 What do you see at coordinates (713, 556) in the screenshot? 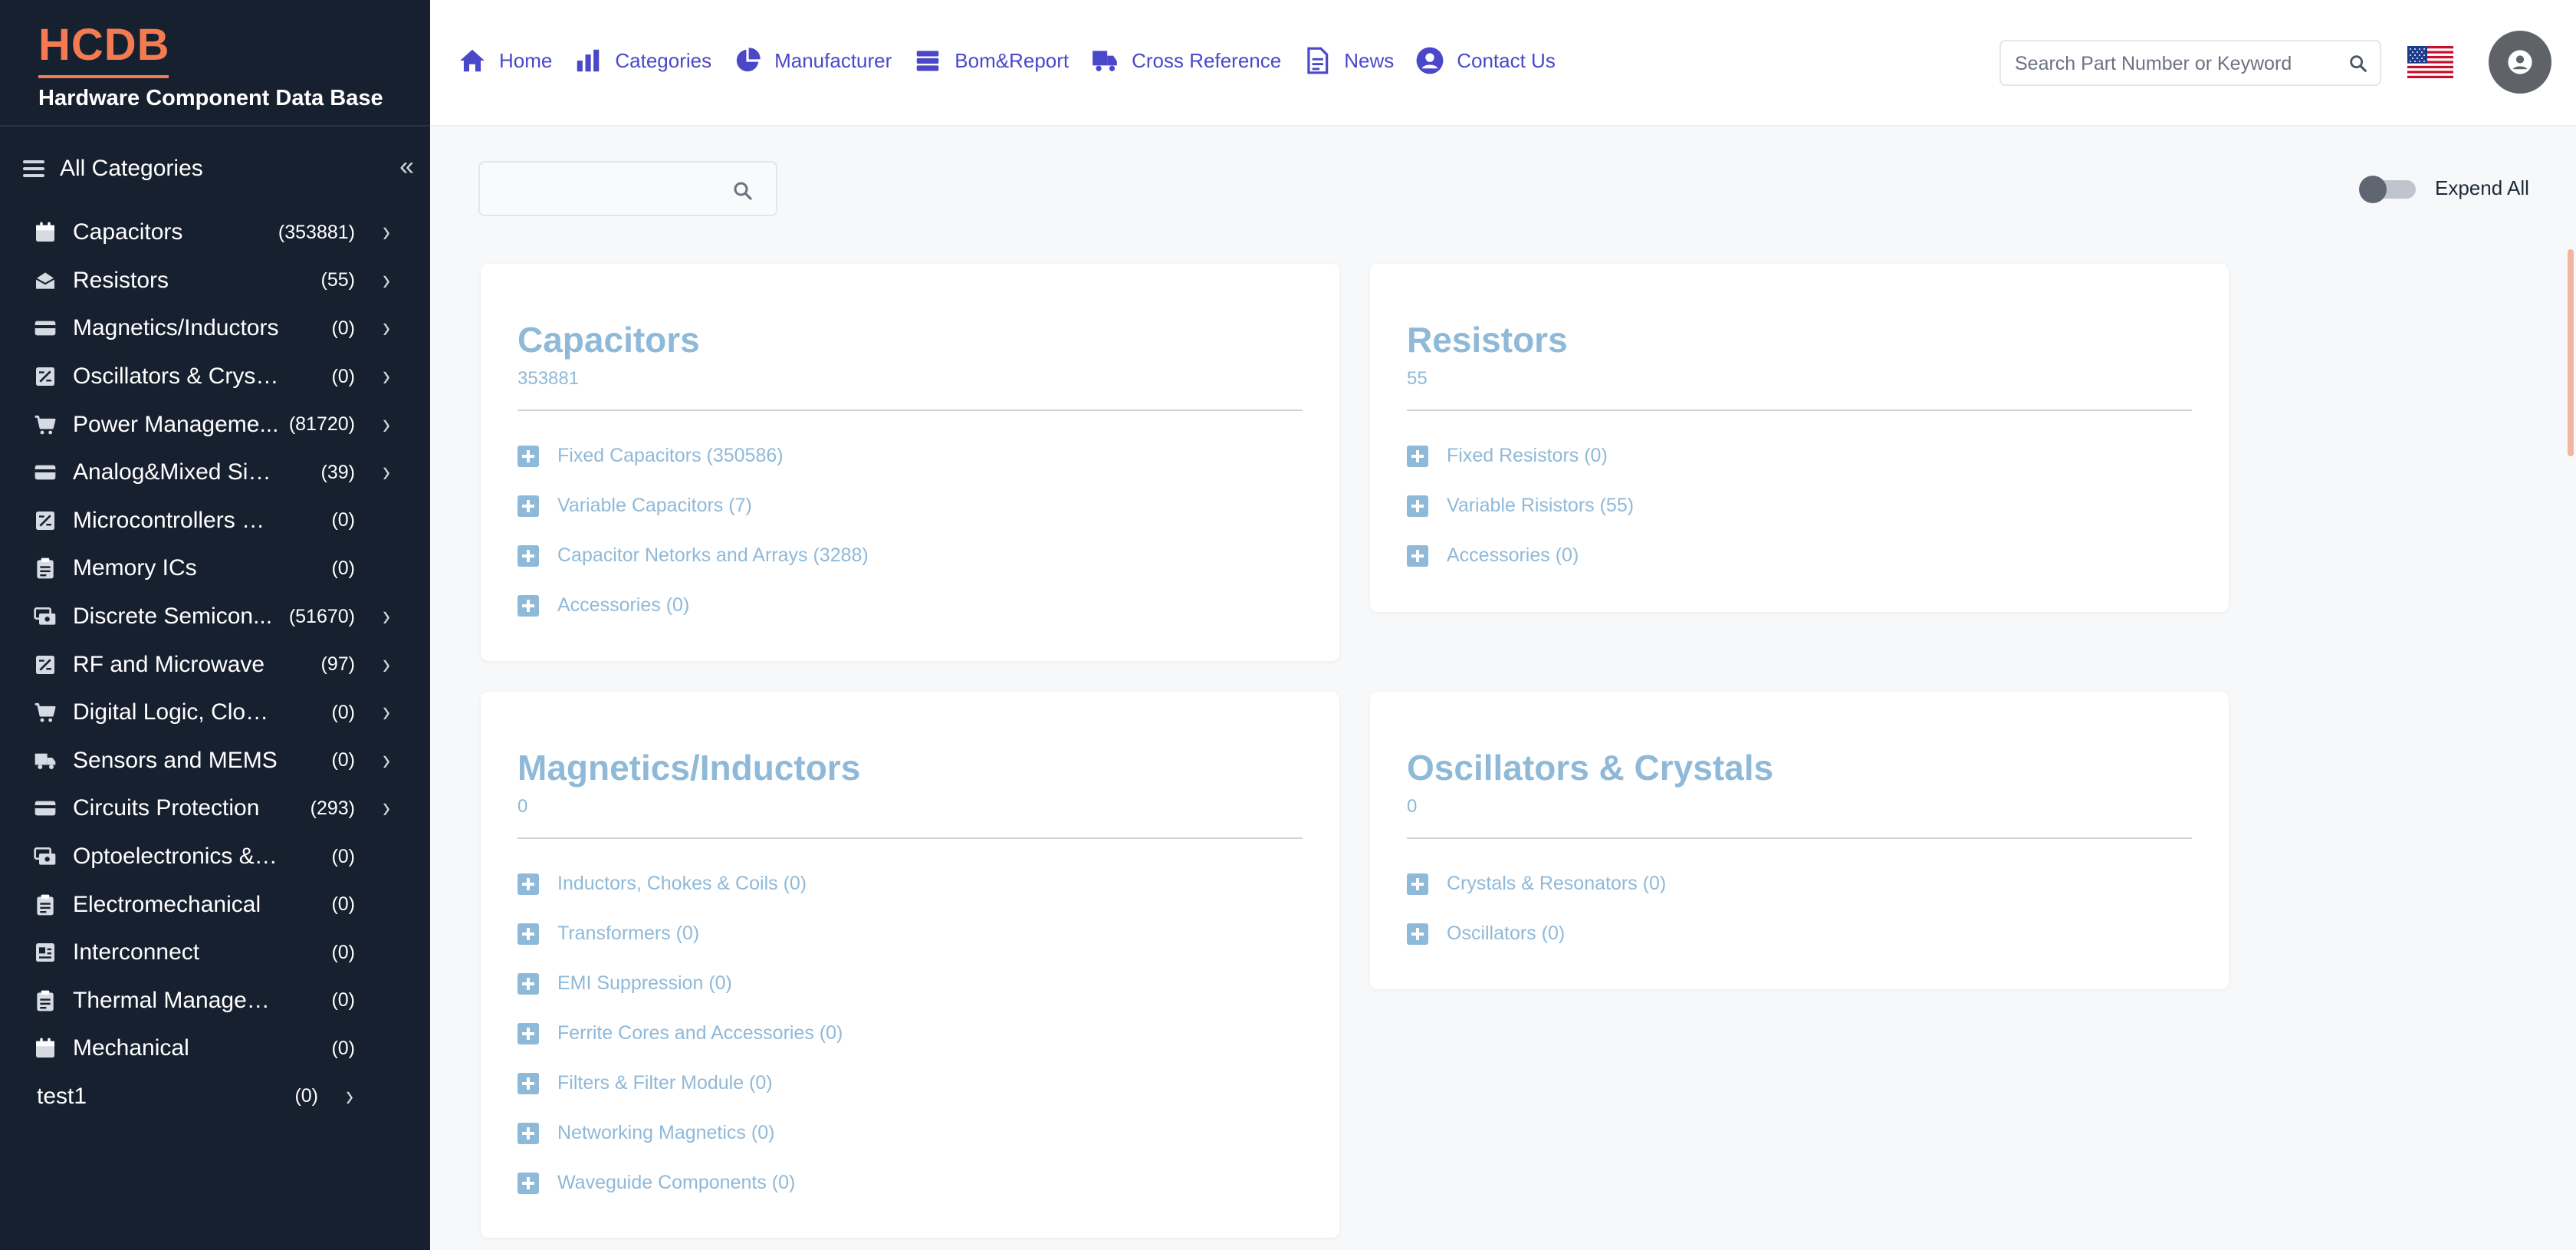
I see `subcategory-label: Capacitor Netorks and Arrays (3288)` at bounding box center [713, 556].